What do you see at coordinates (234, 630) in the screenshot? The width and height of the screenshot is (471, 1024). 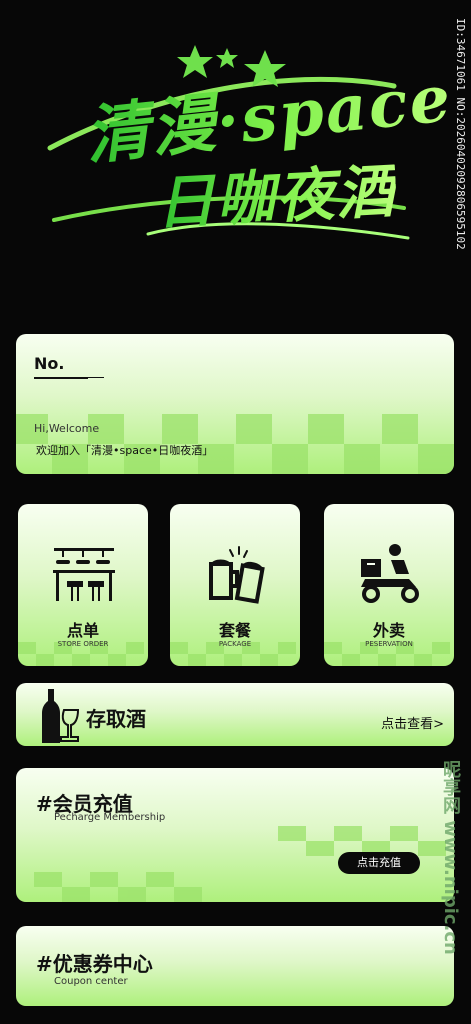 I see `tile-package-label: 套餐` at bounding box center [234, 630].